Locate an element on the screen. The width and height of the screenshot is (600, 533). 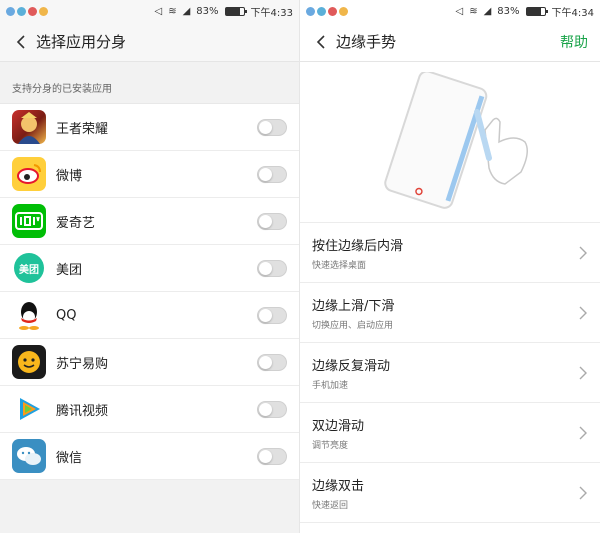
clock: 下午4:34 is located at coordinates (572, 13).